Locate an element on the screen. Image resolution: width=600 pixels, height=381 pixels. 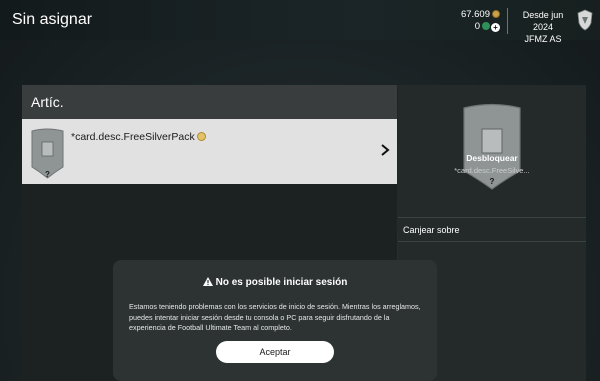
dialog-title: No es posible iniciar sesión is located at coordinates (275, 282).